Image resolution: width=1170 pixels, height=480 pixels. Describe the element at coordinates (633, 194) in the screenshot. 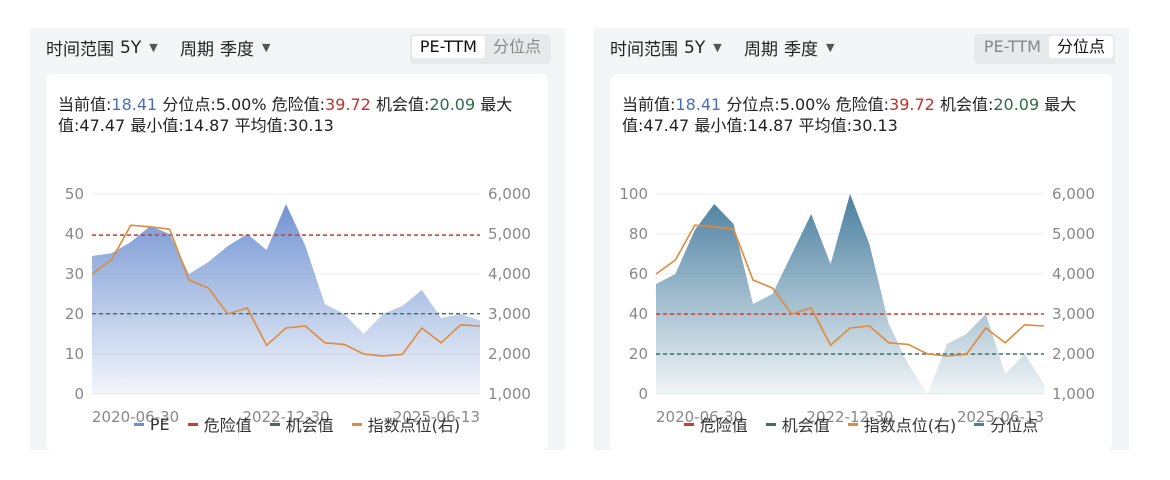

I see `y-tick-label: 100` at that location.